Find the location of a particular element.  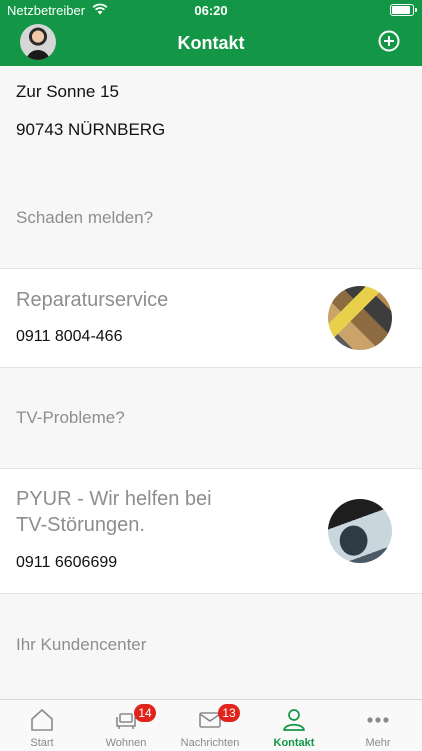

nav-bar: Kontakt is located at coordinates (211, 43).